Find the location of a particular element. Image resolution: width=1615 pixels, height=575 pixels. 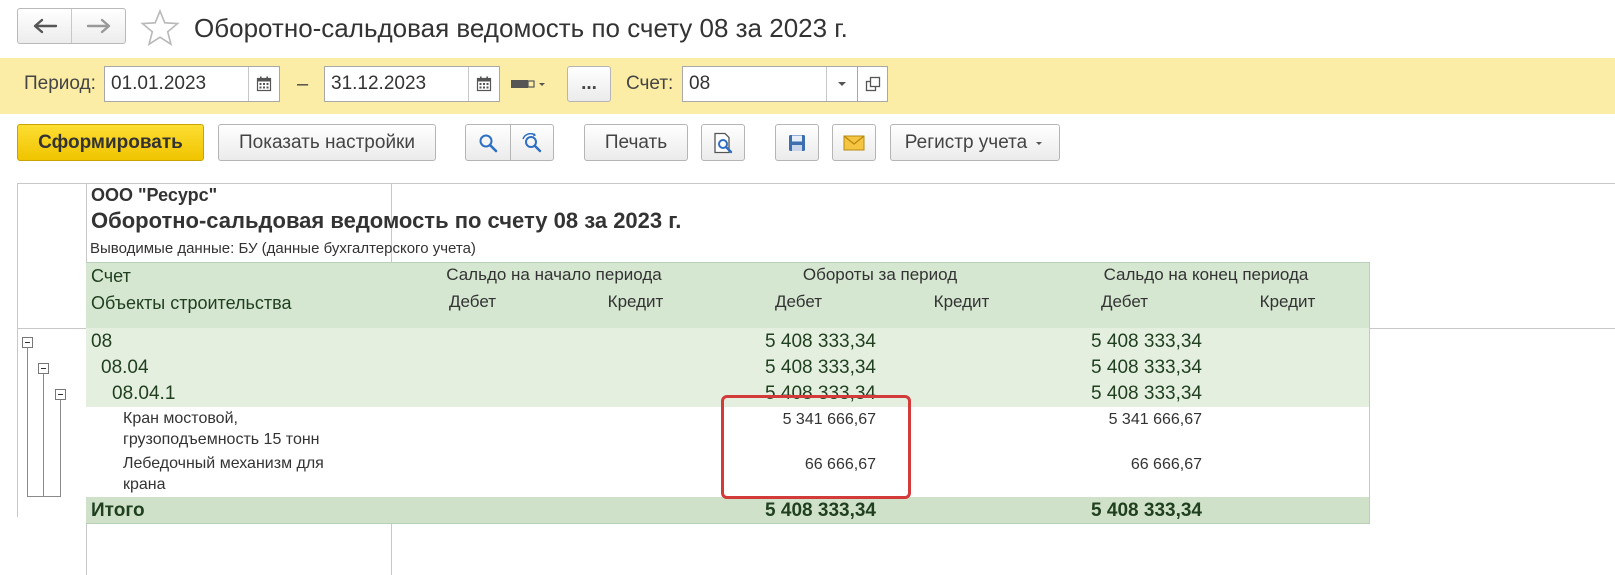

row-winch-label-line1: Лебедочный механизм для is located at coordinates (223, 463).